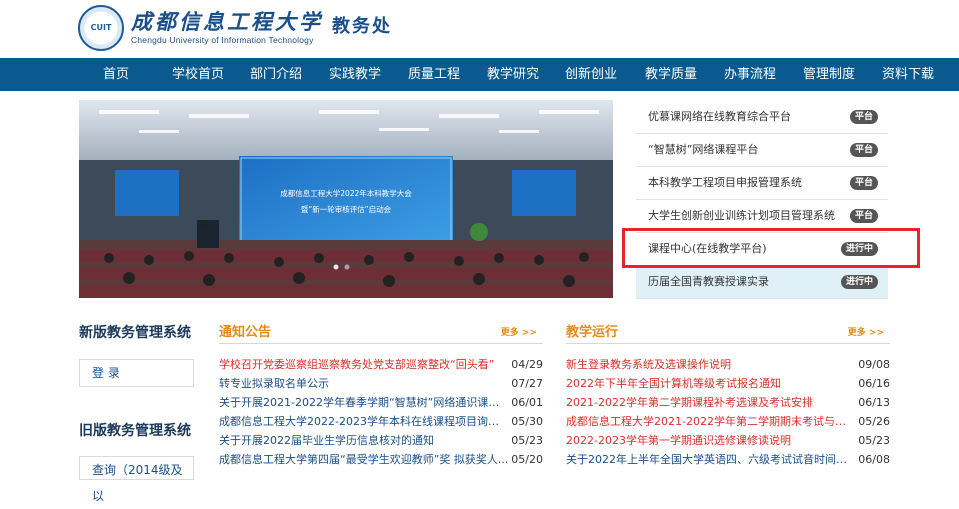 Image resolution: width=959 pixels, height=509 pixels. Describe the element at coordinates (135, 333) in the screenshot. I see `new-system-title: 新版教务管理系统` at that location.